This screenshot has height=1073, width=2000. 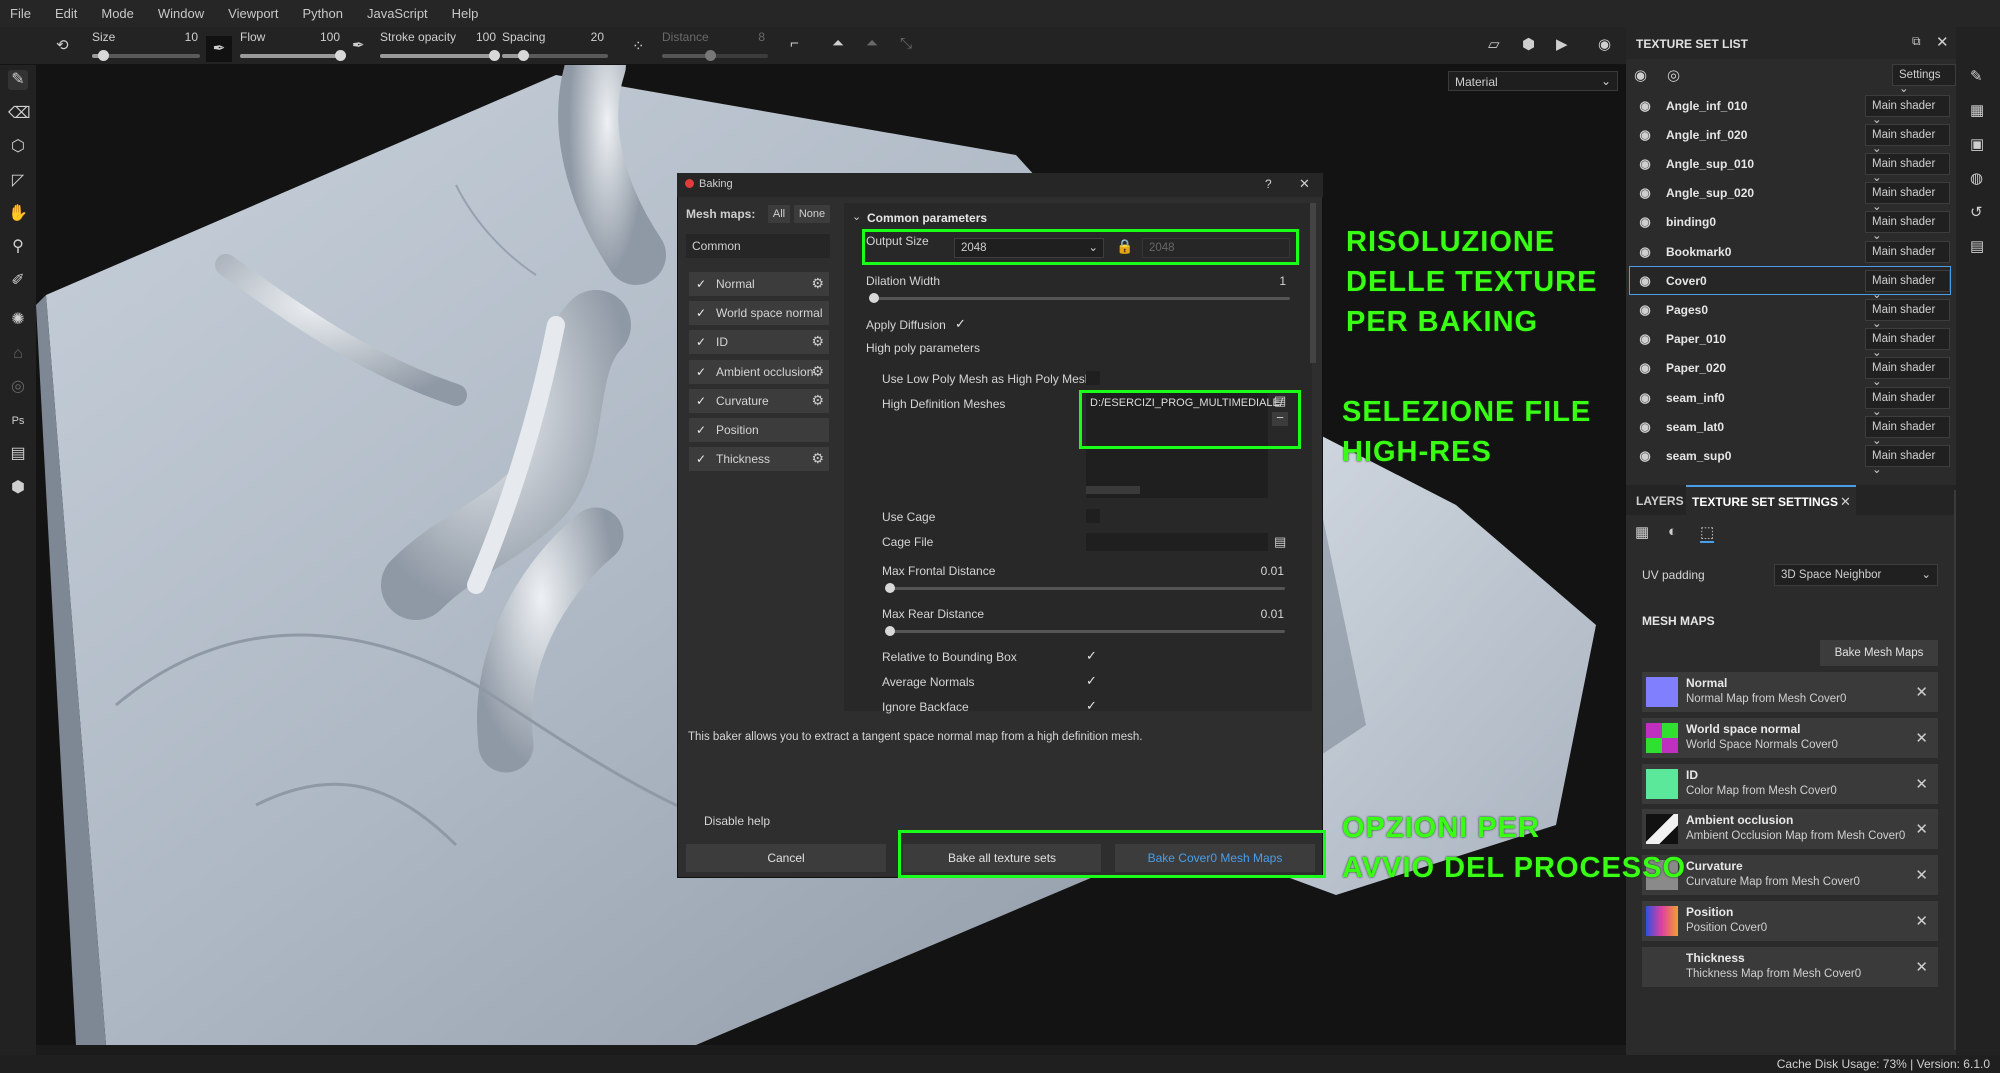 I want to click on texture-set-row: ◉ seam_lat0 Main shader ⌄, so click(x=1790, y=430).